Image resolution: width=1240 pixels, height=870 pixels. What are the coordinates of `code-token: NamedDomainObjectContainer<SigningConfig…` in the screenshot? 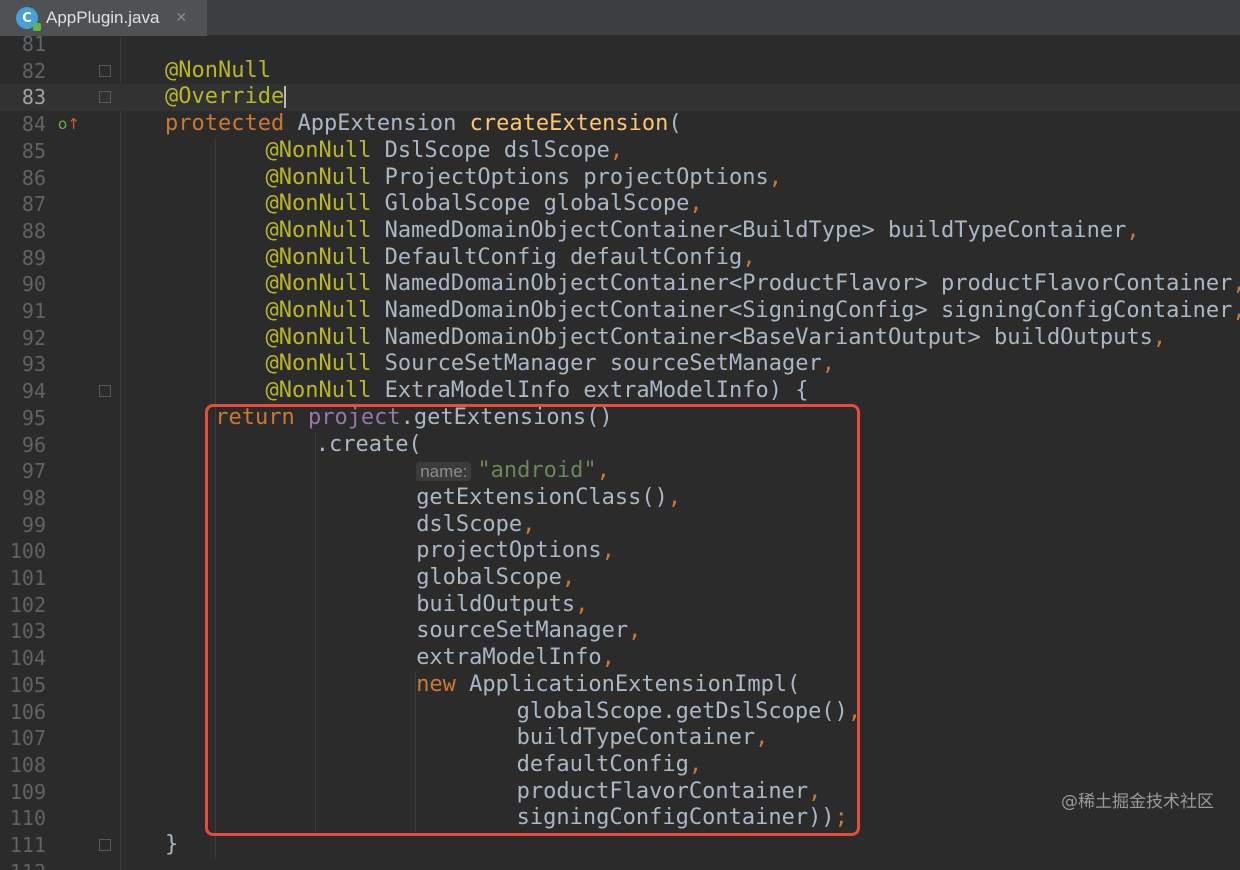 It's located at (802, 310).